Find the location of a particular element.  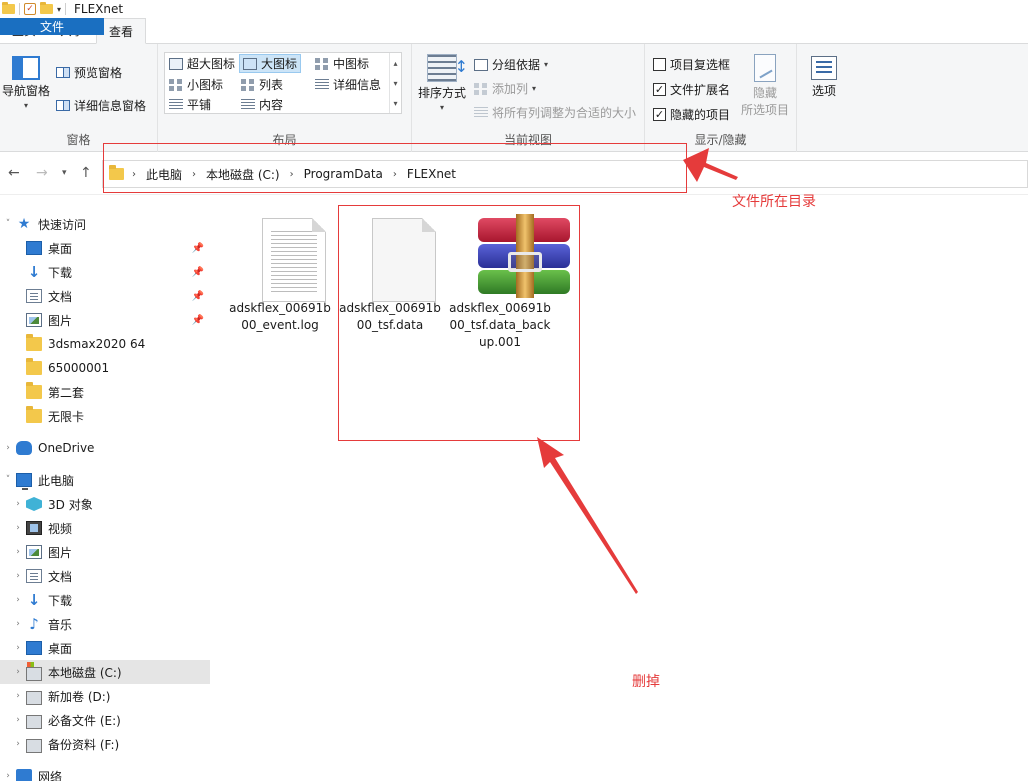

sidebar-item-label: 网络 is located at coordinates (50, 775).